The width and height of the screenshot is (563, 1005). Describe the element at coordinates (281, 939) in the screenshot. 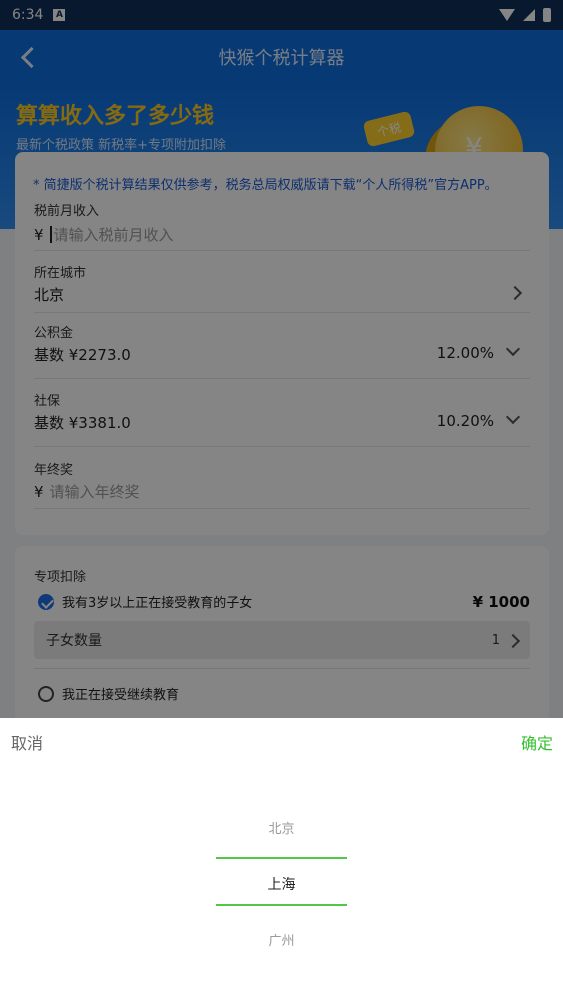

I see `picker-option: 广州` at that location.